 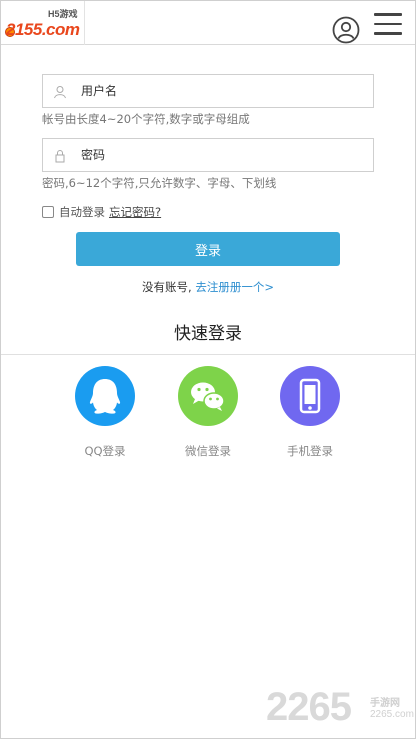 I want to click on site-logo: H5游戏 2155.com, so click(x=44, y=25).